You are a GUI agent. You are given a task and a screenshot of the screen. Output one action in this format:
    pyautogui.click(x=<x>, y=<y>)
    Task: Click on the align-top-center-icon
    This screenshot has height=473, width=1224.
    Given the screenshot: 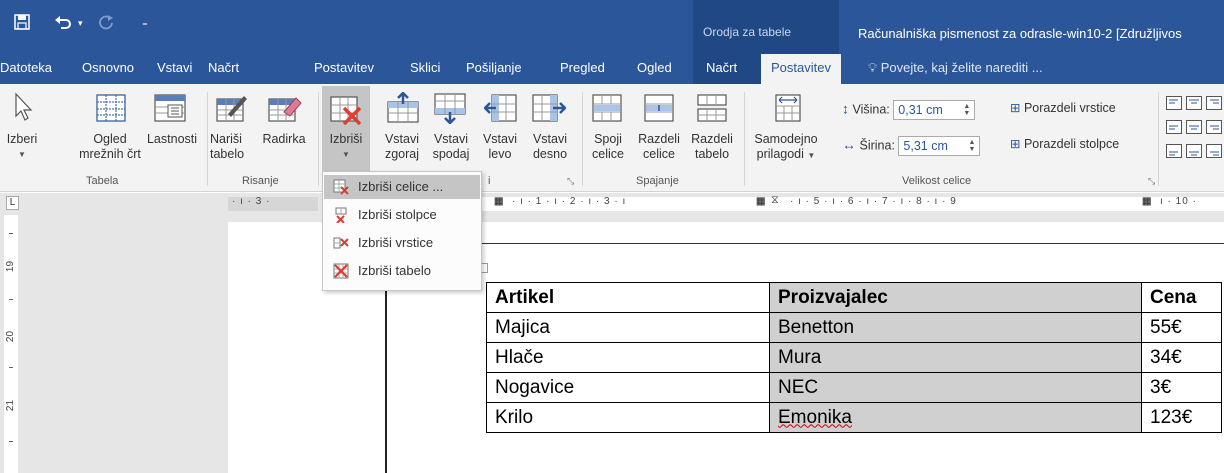 What is the action you would take?
    pyautogui.click(x=1194, y=105)
    